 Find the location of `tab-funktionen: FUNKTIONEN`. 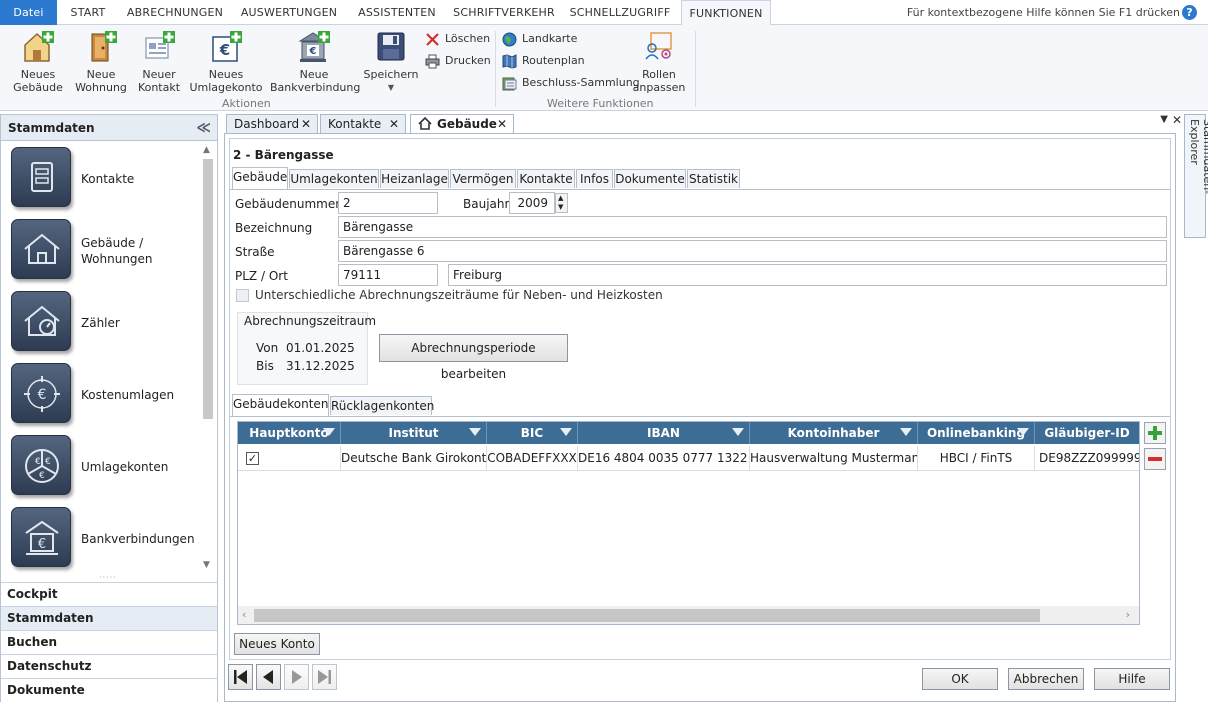

tab-funktionen: FUNKTIONEN is located at coordinates (726, 13).